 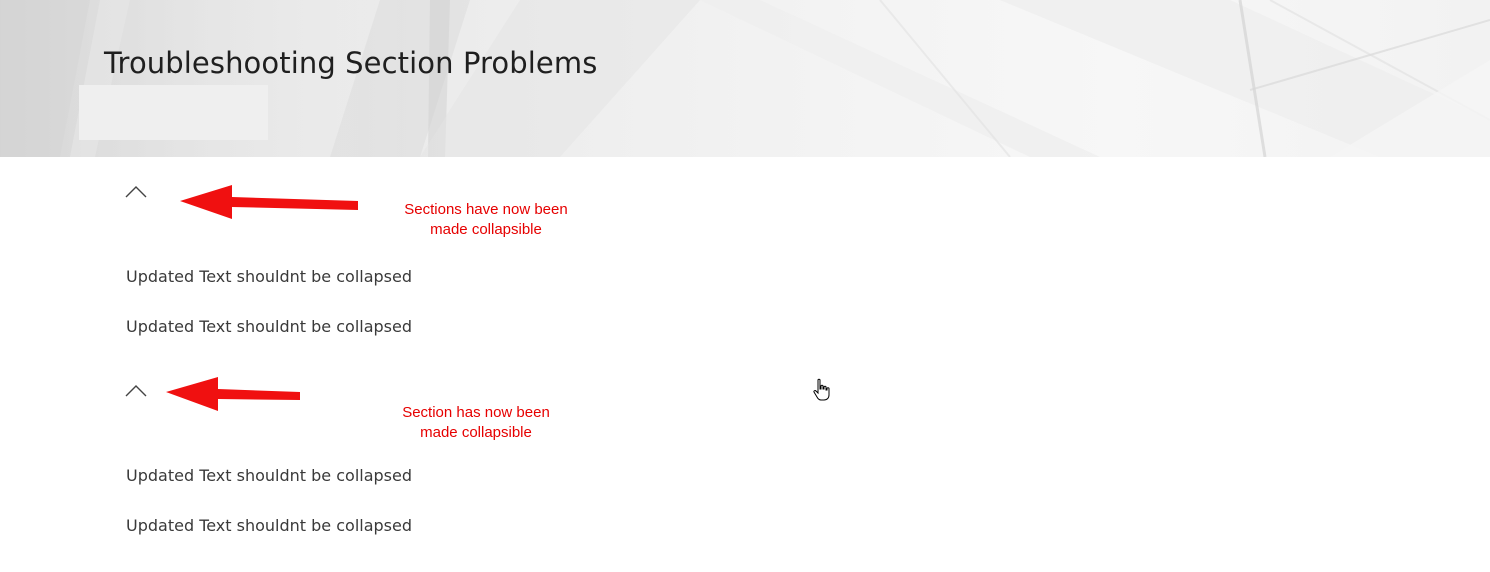 I want to click on hand-pointer-icon, so click(x=821, y=389).